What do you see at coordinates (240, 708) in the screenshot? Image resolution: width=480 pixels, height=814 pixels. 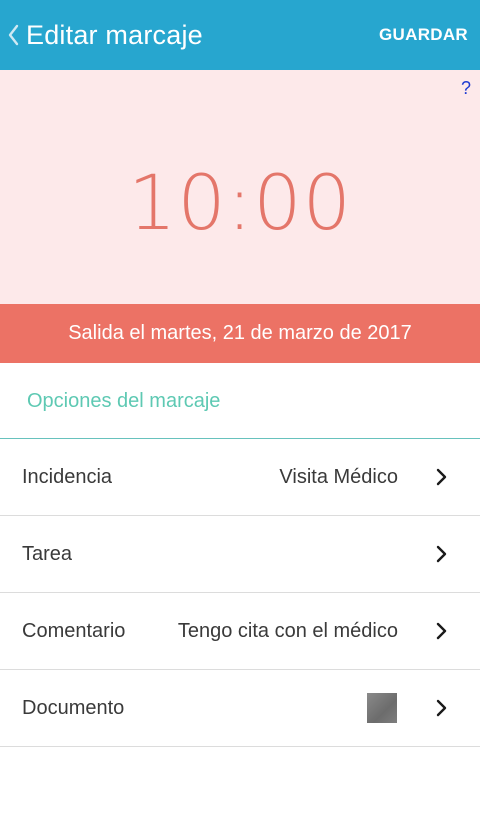 I see `row-documento: Documento` at bounding box center [240, 708].